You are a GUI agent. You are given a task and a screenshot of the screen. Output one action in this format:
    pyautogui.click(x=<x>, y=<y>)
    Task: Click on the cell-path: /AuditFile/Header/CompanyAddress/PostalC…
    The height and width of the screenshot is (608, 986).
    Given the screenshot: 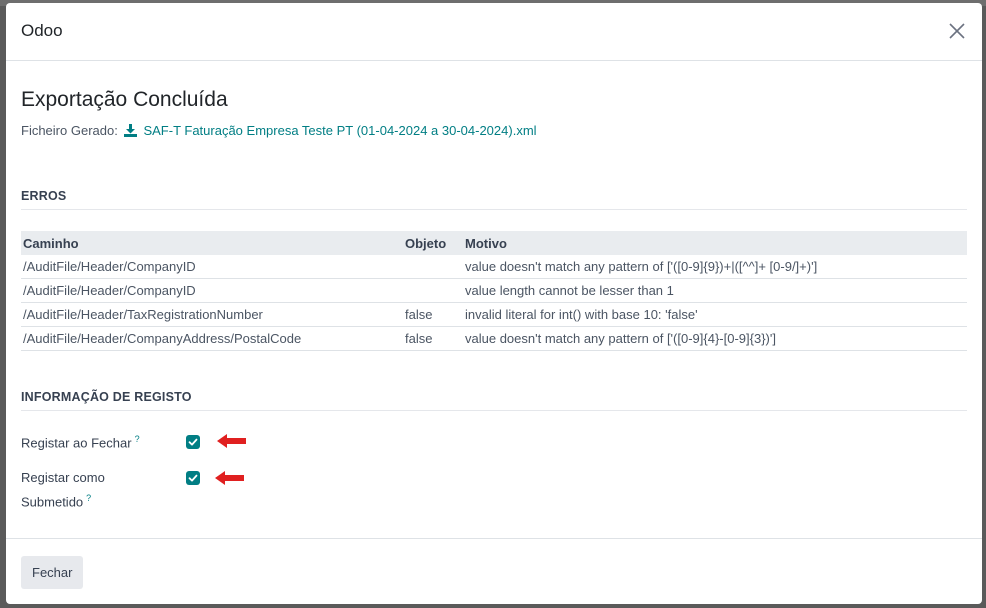 What is the action you would take?
    pyautogui.click(x=212, y=338)
    